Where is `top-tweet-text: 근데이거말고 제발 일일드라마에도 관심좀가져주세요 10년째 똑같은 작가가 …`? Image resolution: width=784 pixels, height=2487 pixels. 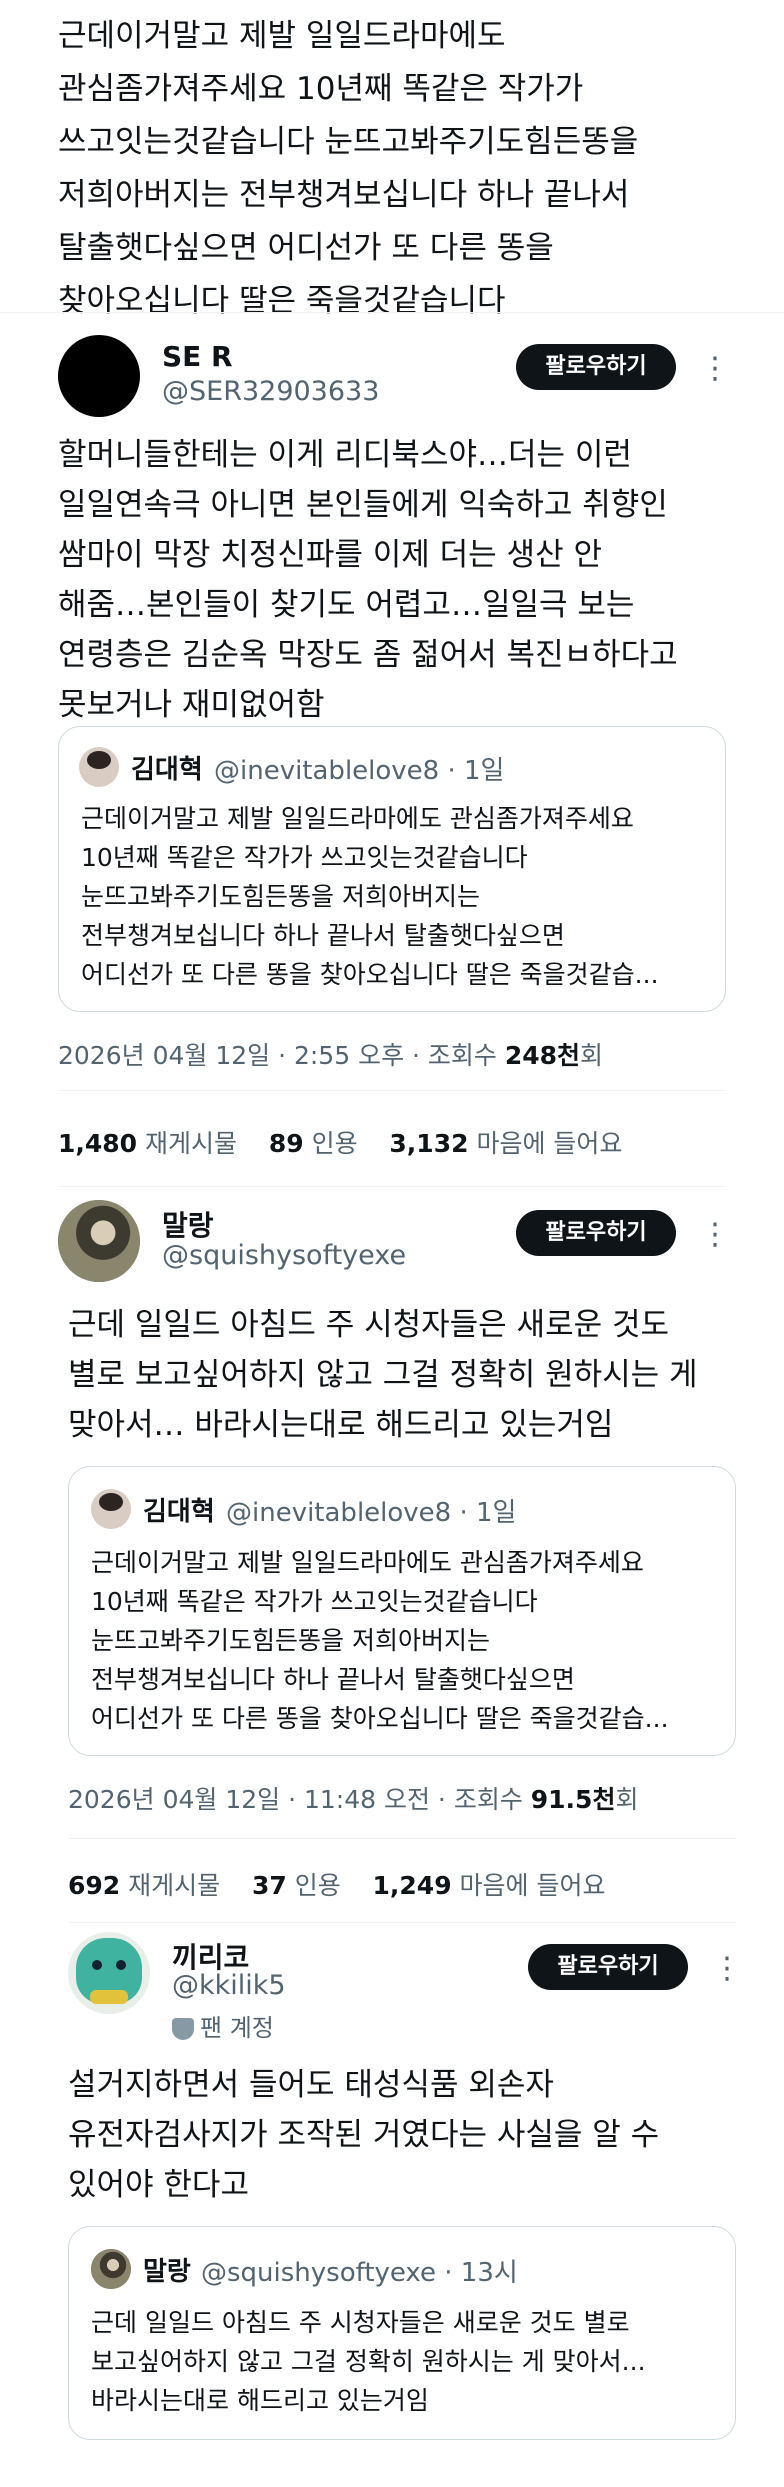 top-tweet-text: 근데이거말고 제발 일일드라마에도 관심좀가져주세요 10년째 똑같은 작가가 … is located at coordinates (348, 168).